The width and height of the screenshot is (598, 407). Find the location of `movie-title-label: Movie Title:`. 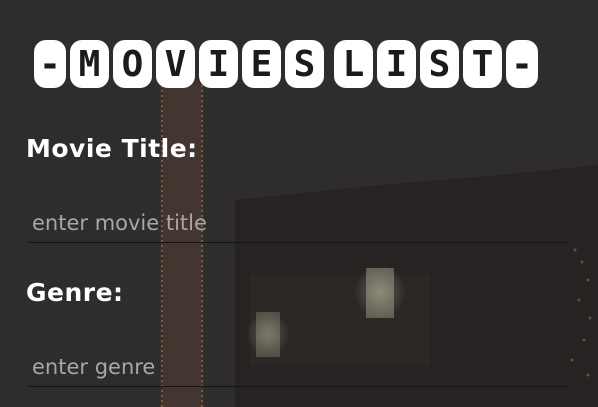

movie-title-label: Movie Title: is located at coordinates (112, 148).